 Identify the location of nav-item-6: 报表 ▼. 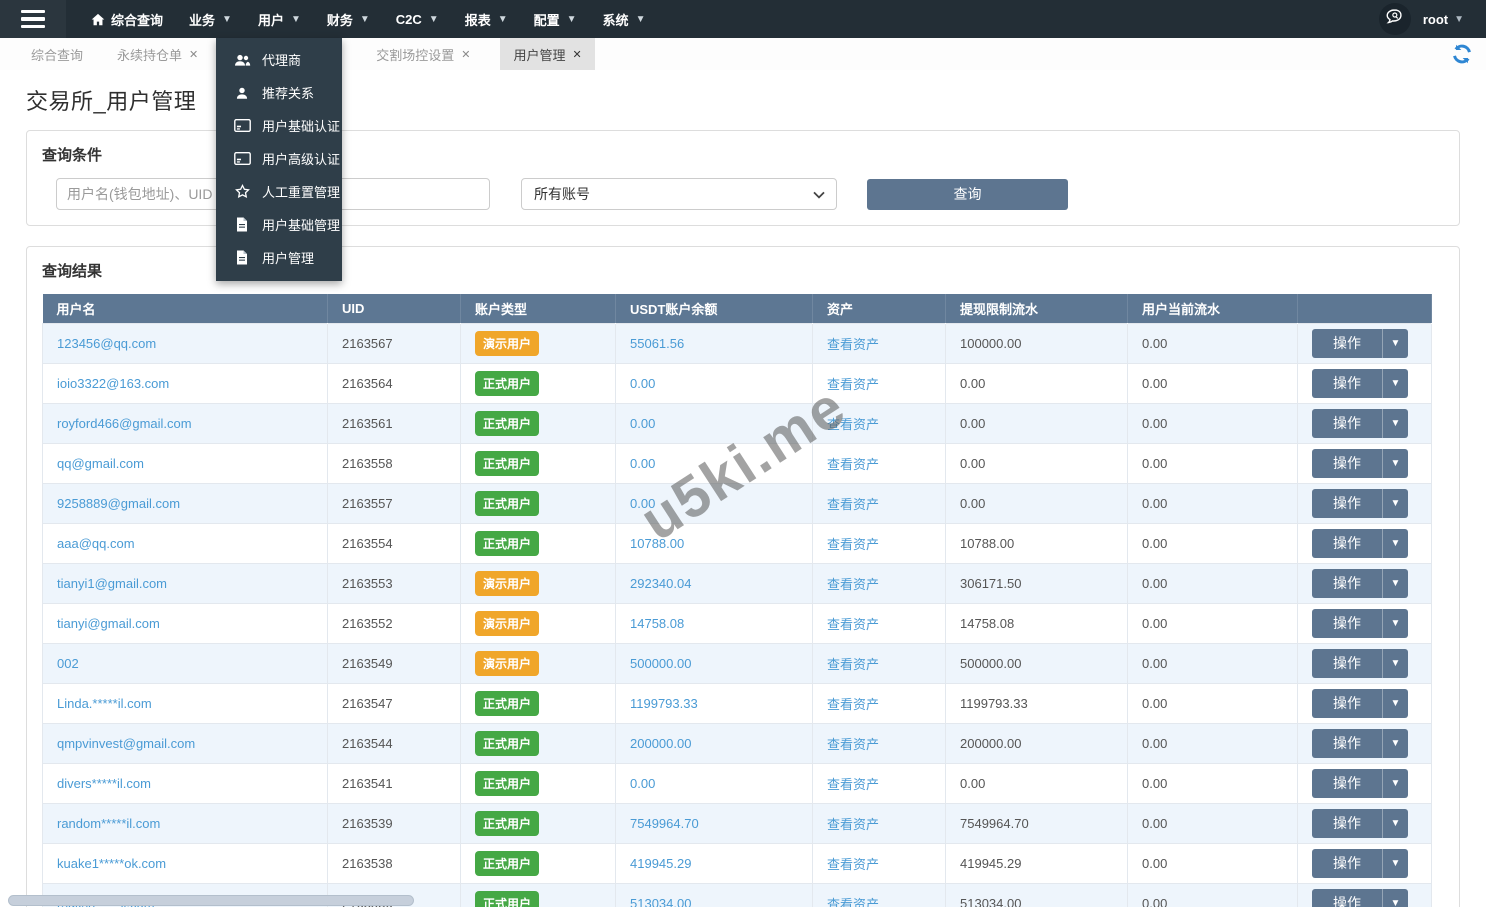
(486, 19).